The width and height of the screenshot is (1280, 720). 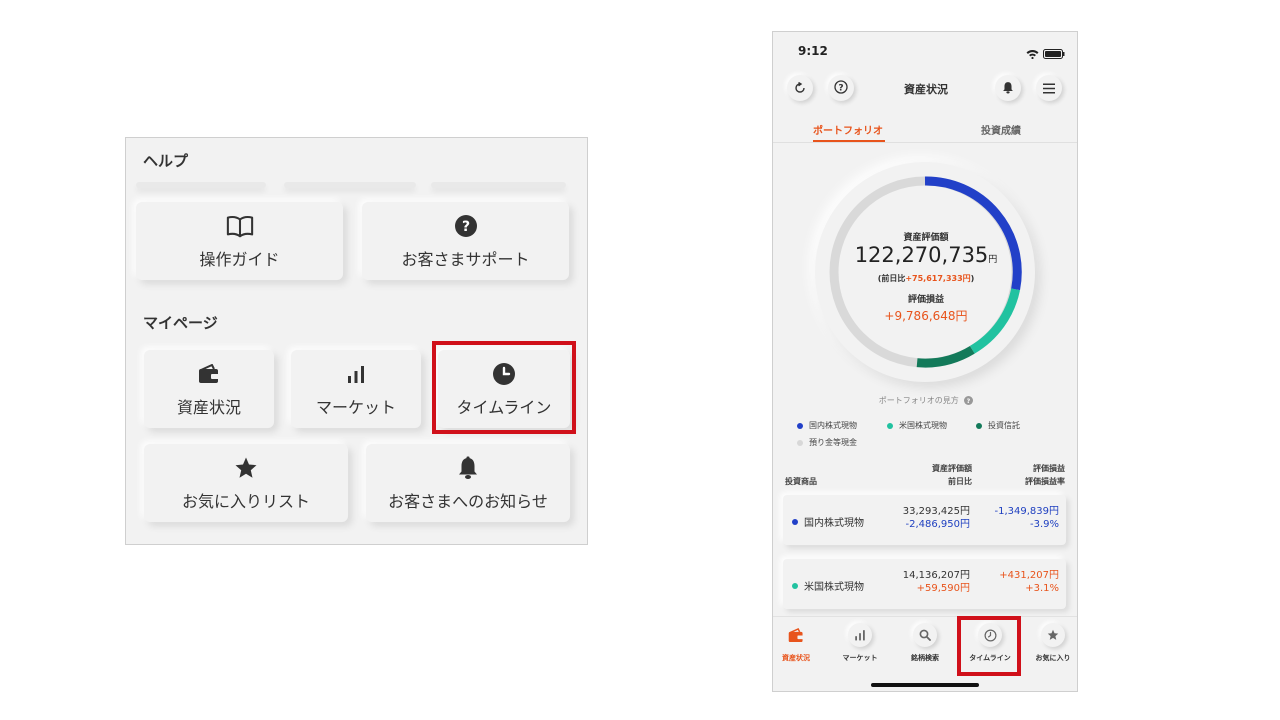 I want to click on th-pl-line1: 評価損益, so click(x=1049, y=468).